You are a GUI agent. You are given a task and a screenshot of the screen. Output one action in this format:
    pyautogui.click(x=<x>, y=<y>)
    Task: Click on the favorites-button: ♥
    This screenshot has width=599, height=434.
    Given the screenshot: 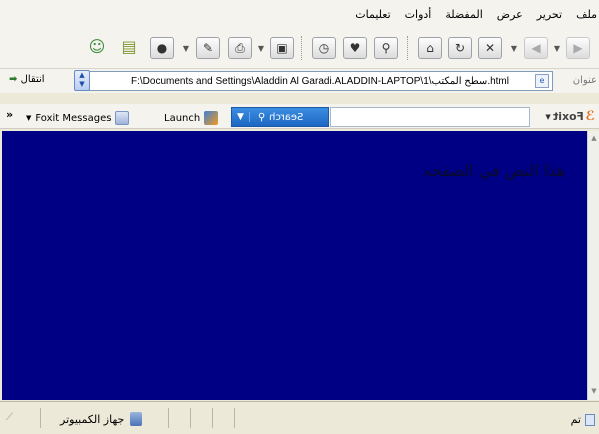 What is the action you would take?
    pyautogui.click(x=355, y=48)
    